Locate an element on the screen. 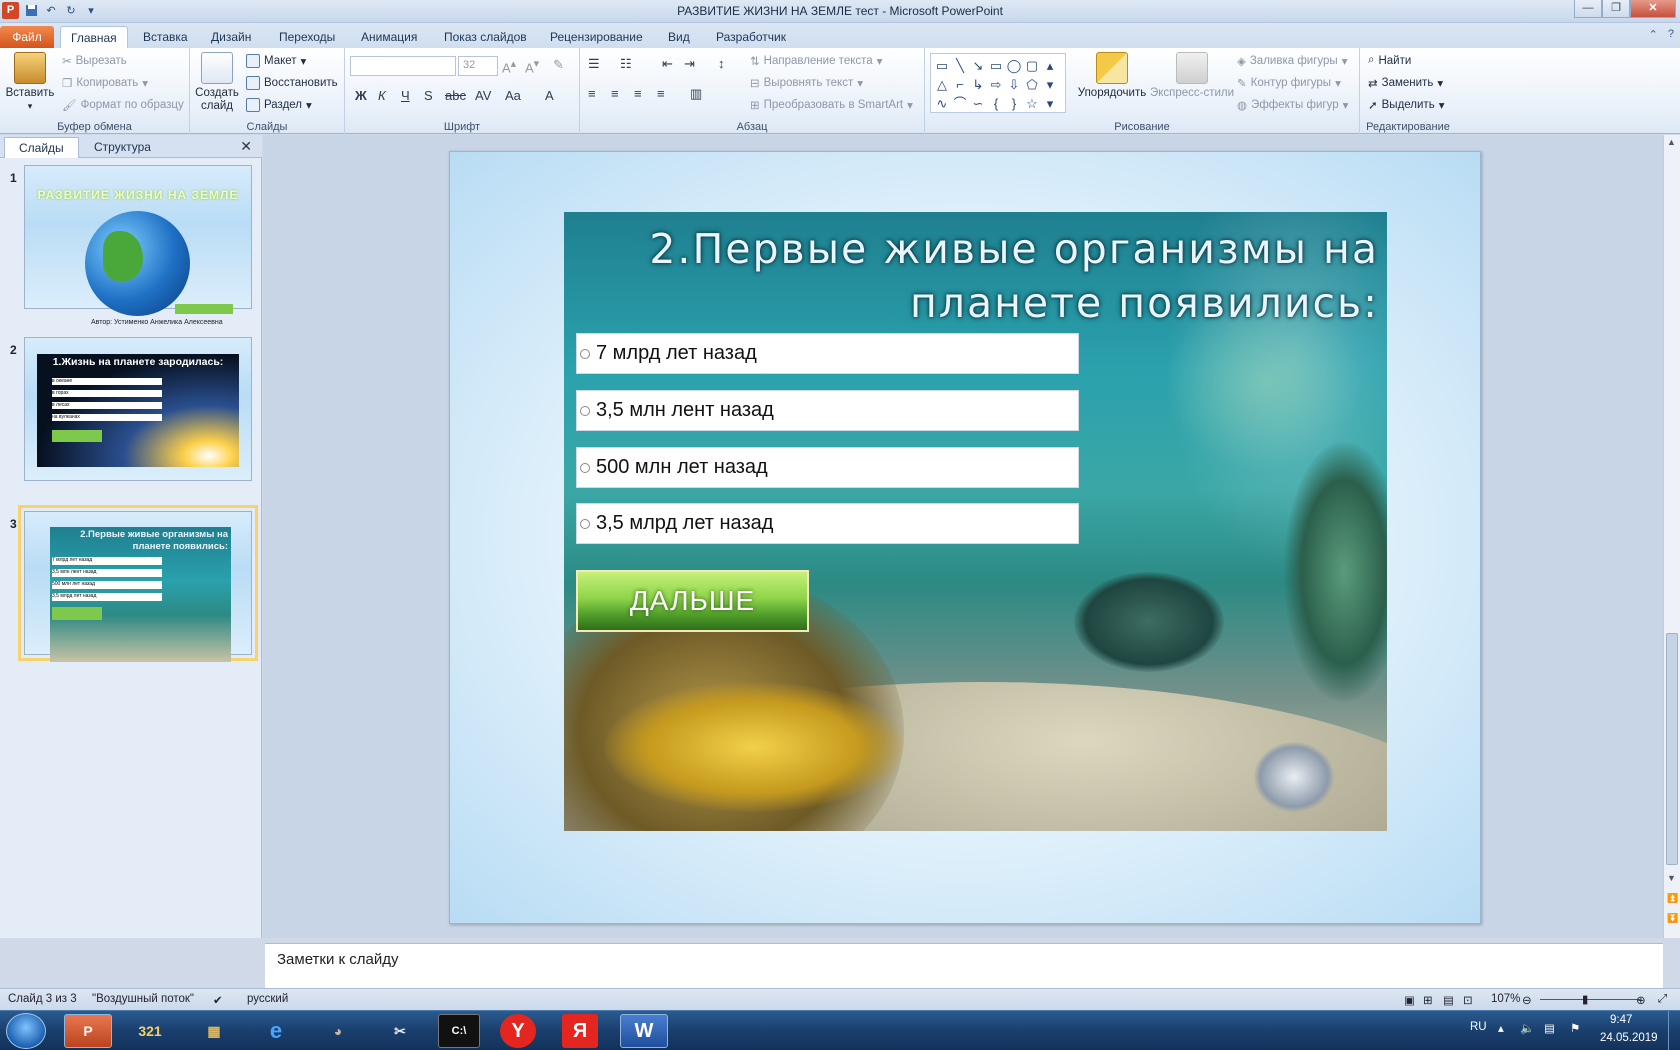  answer-option-3: 500 млн лет назад is located at coordinates (827, 467).